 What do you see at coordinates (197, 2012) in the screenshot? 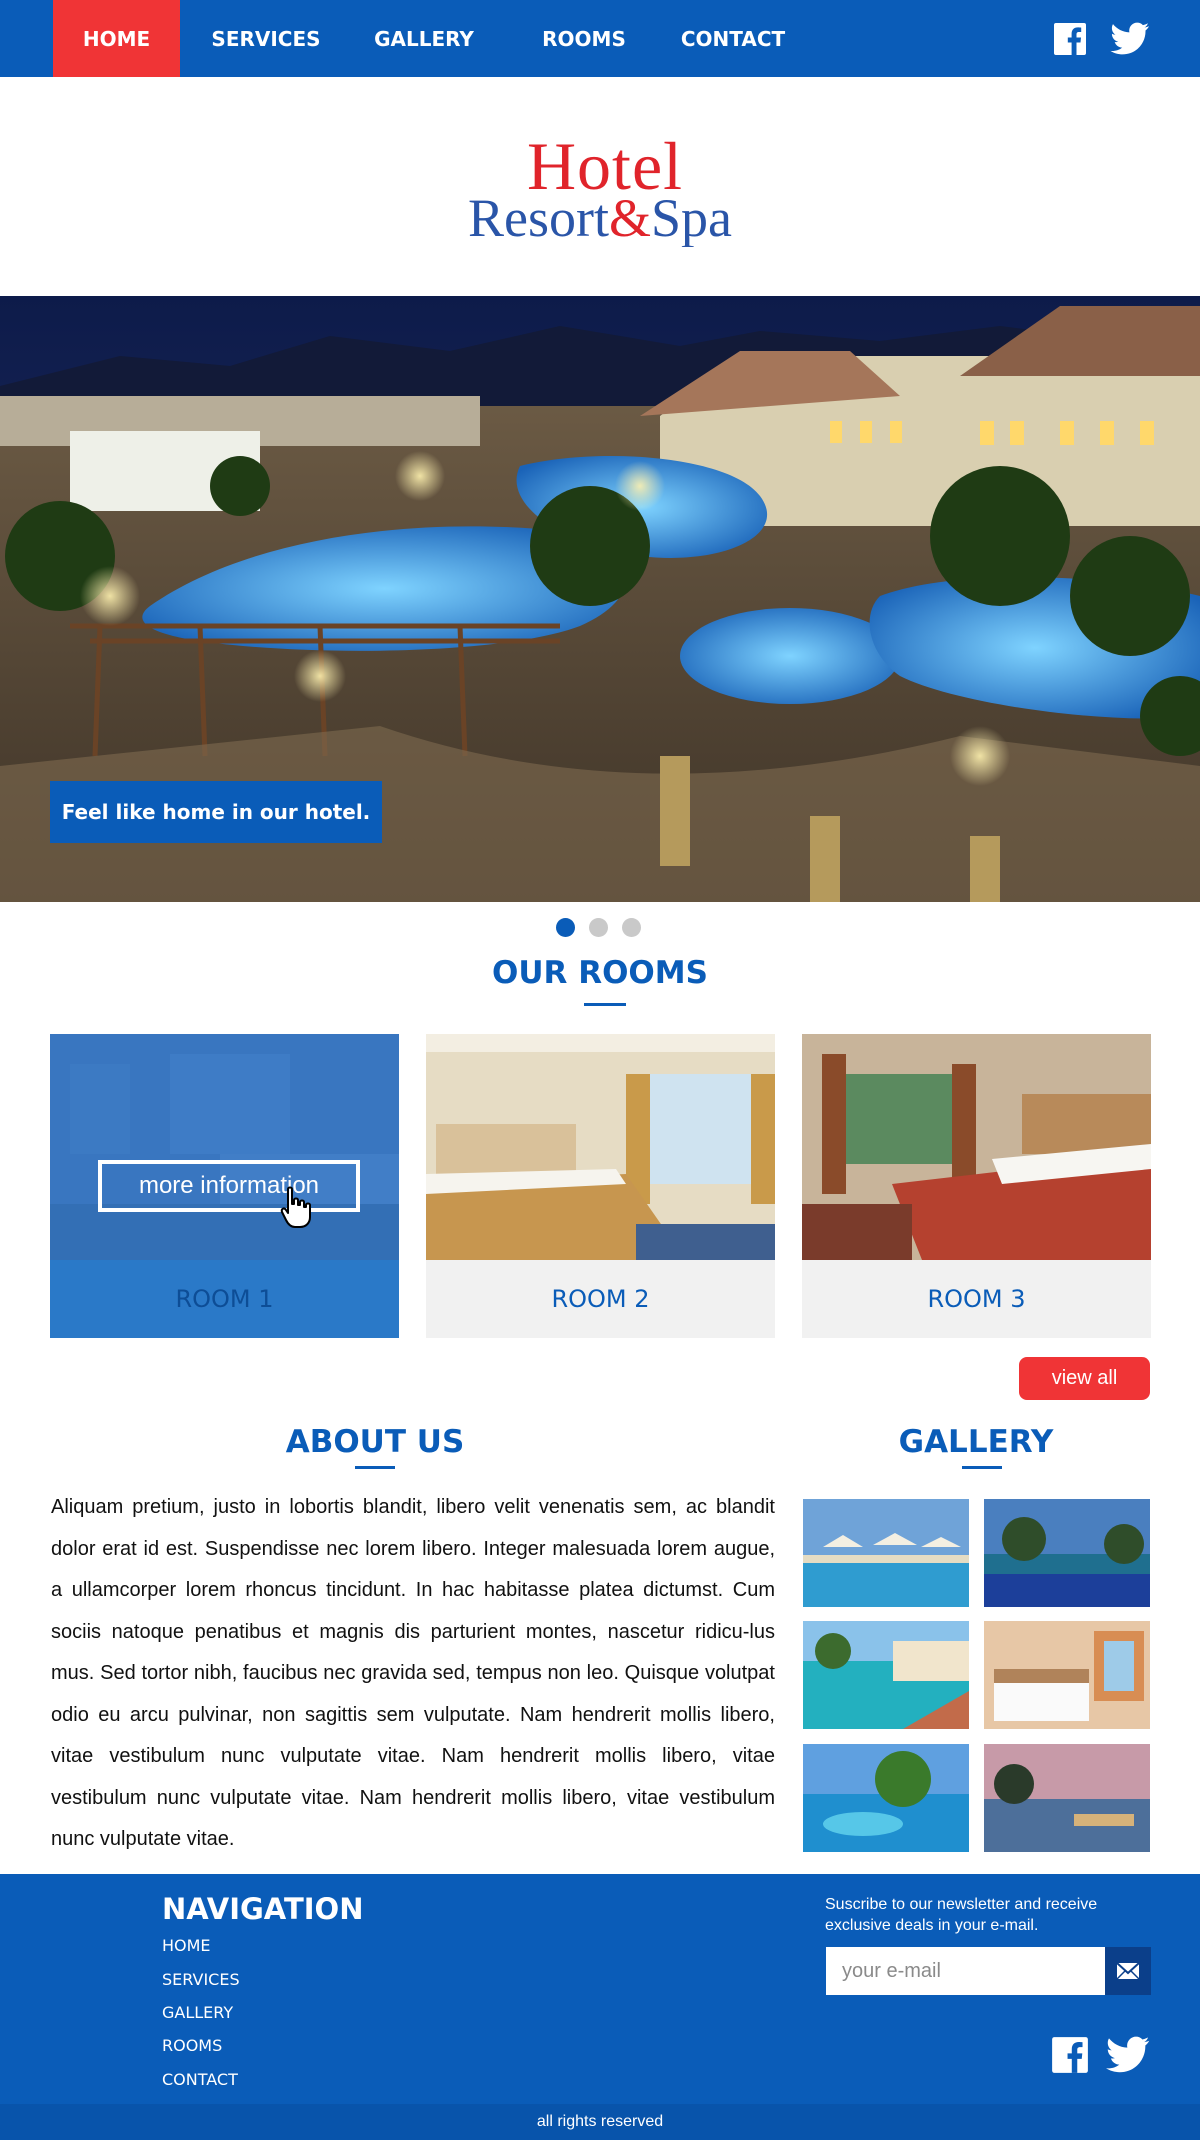
I see `footer-link-gallery: GALLERY` at bounding box center [197, 2012].